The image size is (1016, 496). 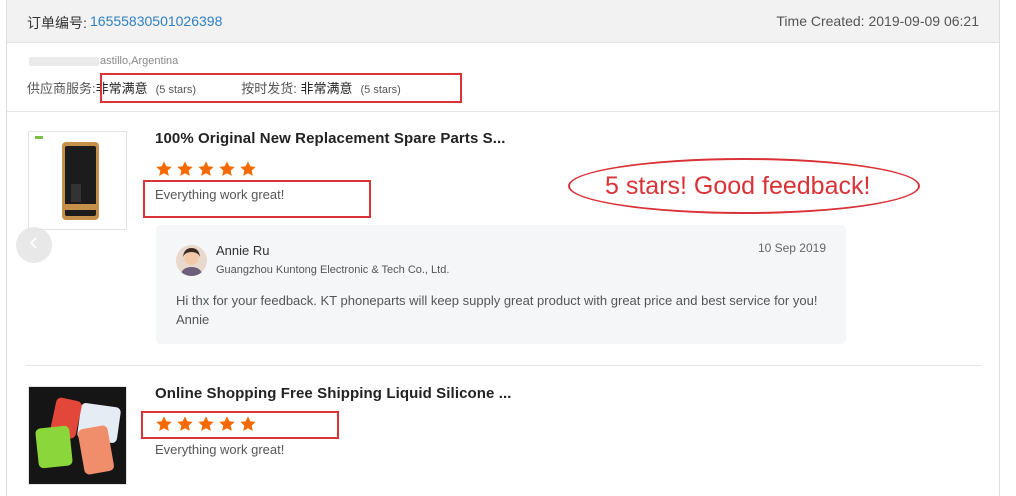 I want to click on service-label: 供应商服务:, so click(x=61, y=88).